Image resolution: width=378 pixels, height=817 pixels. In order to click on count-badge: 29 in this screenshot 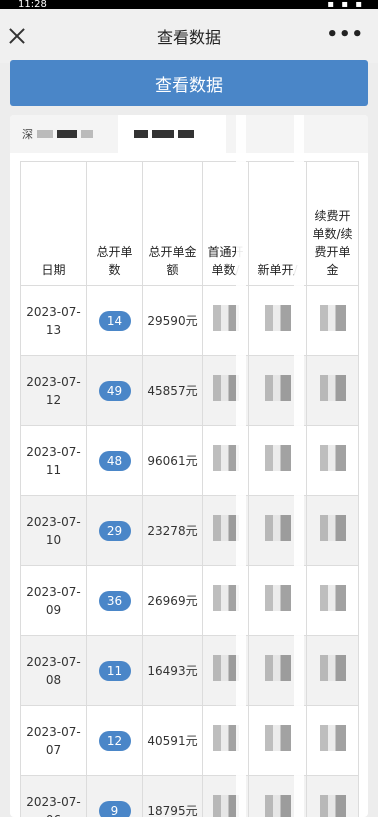, I will do `click(114, 530)`.